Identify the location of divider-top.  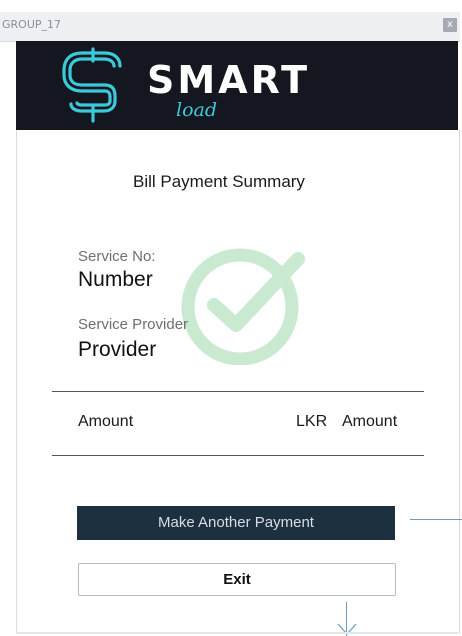
(238, 391).